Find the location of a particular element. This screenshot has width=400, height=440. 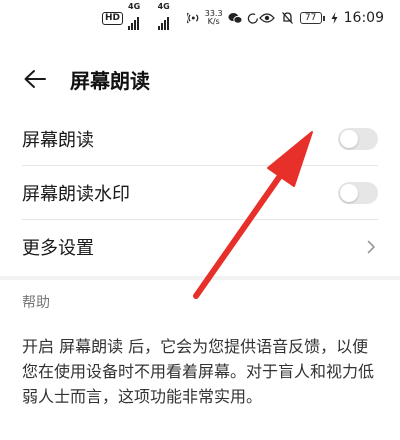

title-bar: 屏幕朗读 is located at coordinates (200, 79).